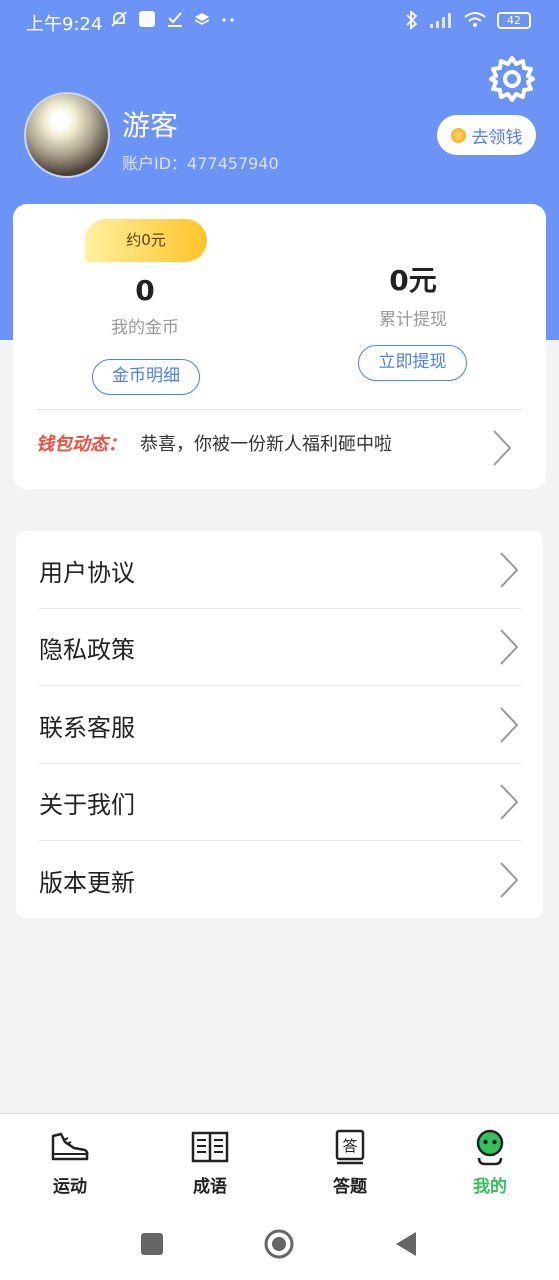  What do you see at coordinates (146, 377) in the screenshot?
I see `coin-detail-button: 金币明细` at bounding box center [146, 377].